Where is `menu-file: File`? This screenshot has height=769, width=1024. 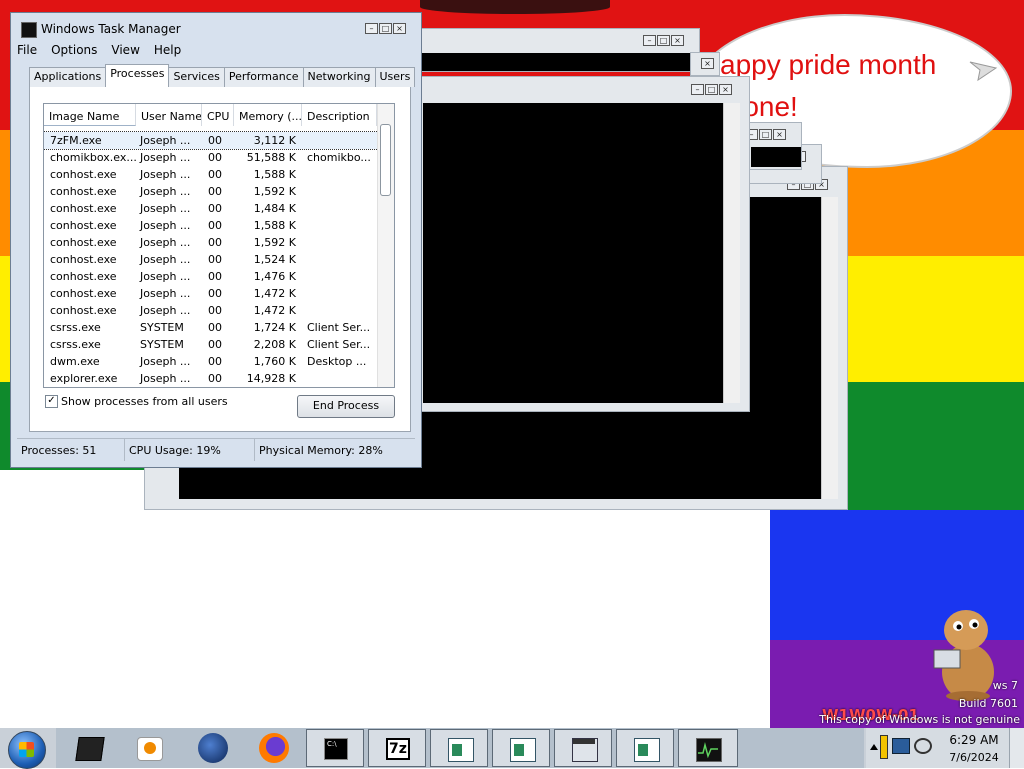
menu-file: File is located at coordinates (27, 52).